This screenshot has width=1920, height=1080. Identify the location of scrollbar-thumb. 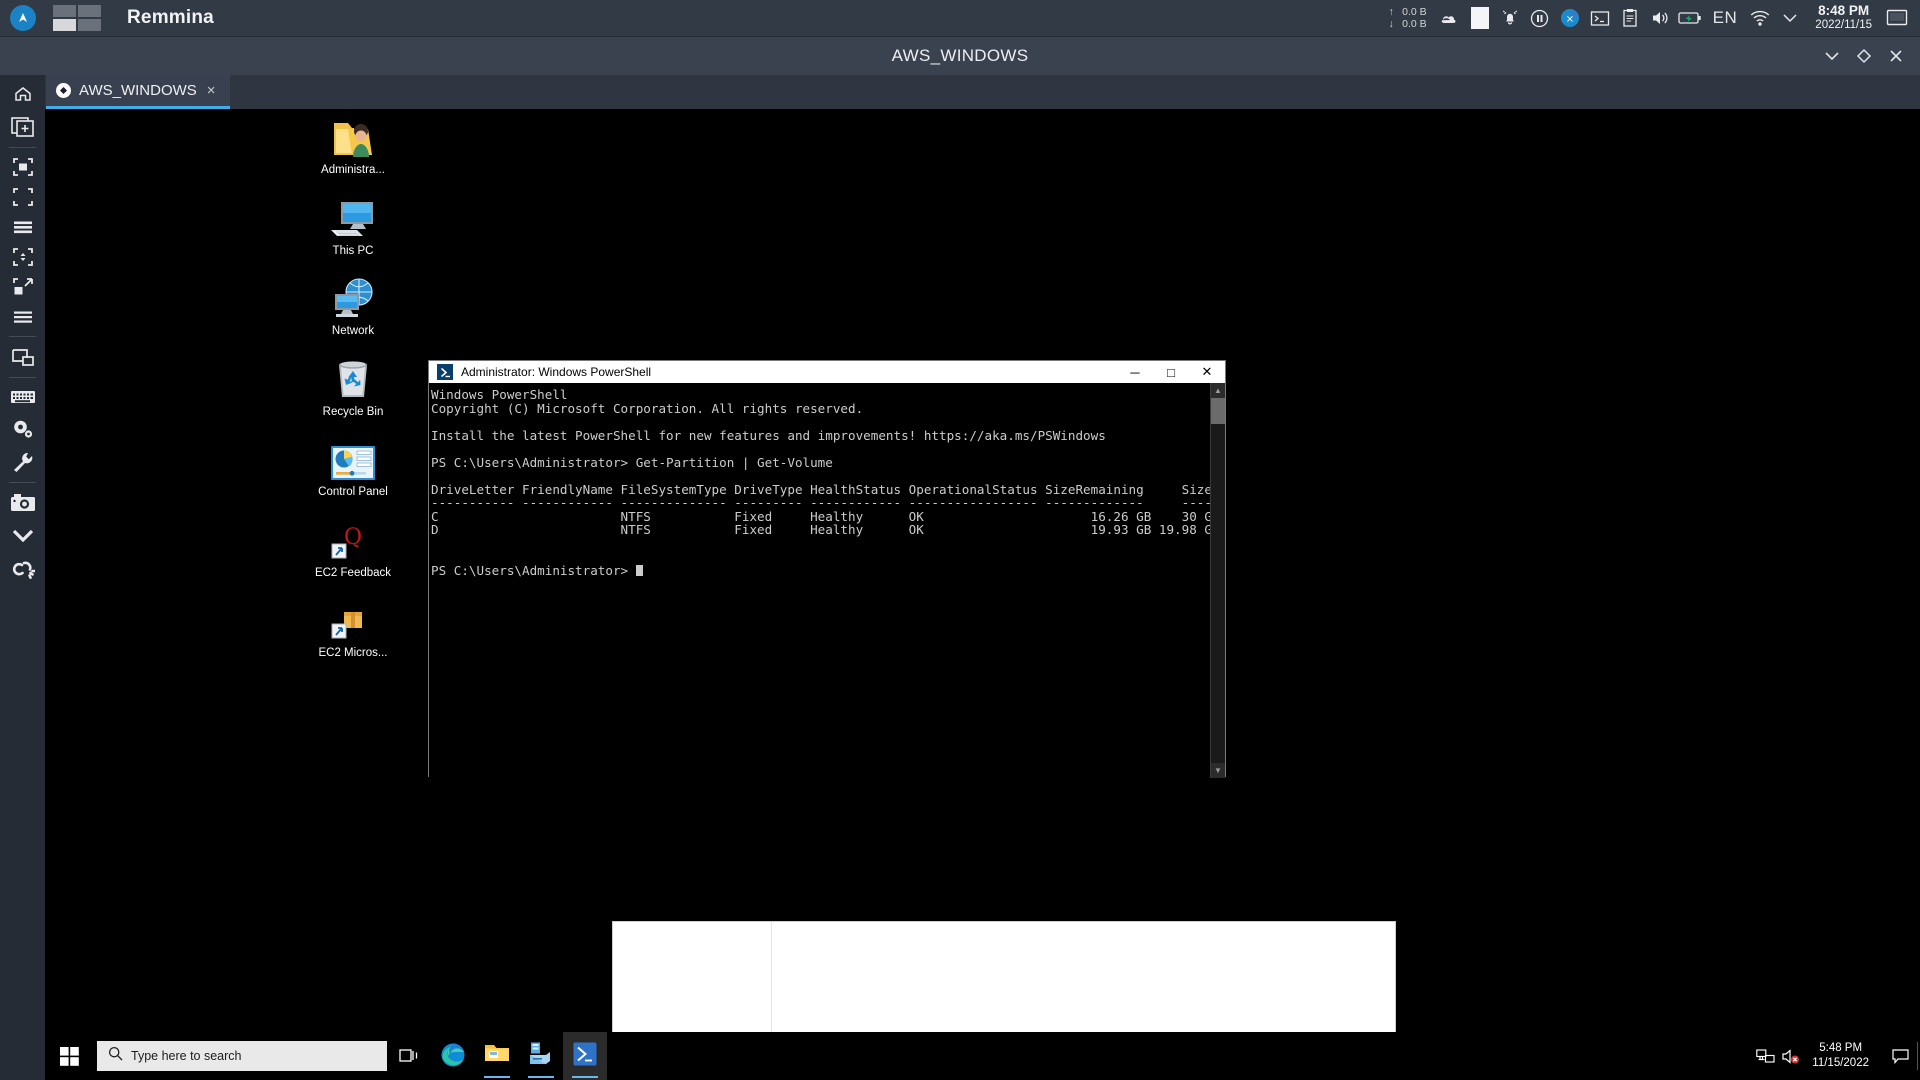
(1218, 411).